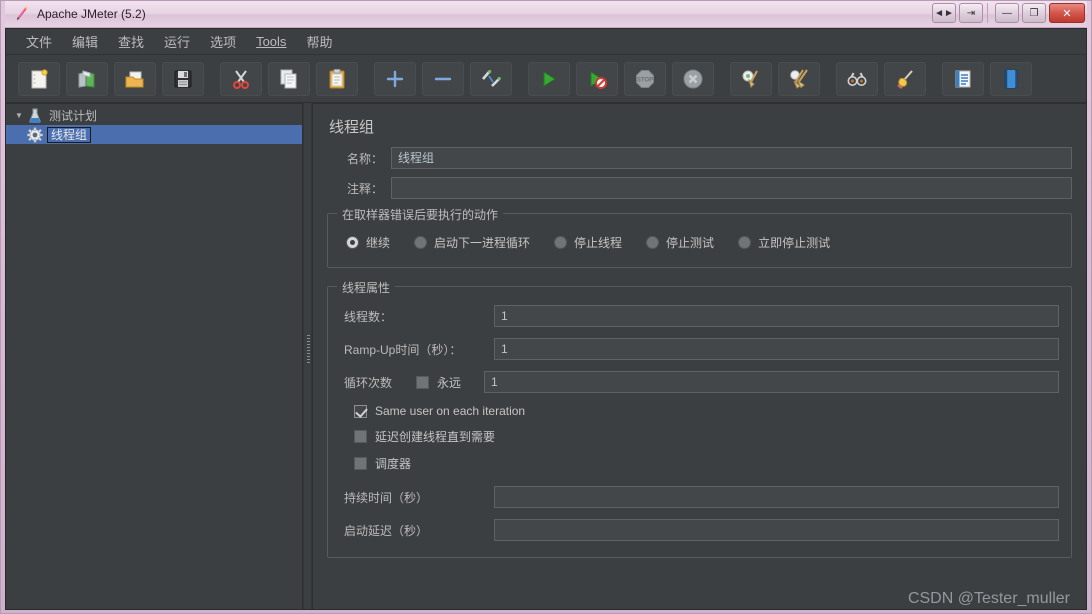  What do you see at coordinates (223, 41) in the screenshot?
I see `menu-options: 选项` at bounding box center [223, 41].